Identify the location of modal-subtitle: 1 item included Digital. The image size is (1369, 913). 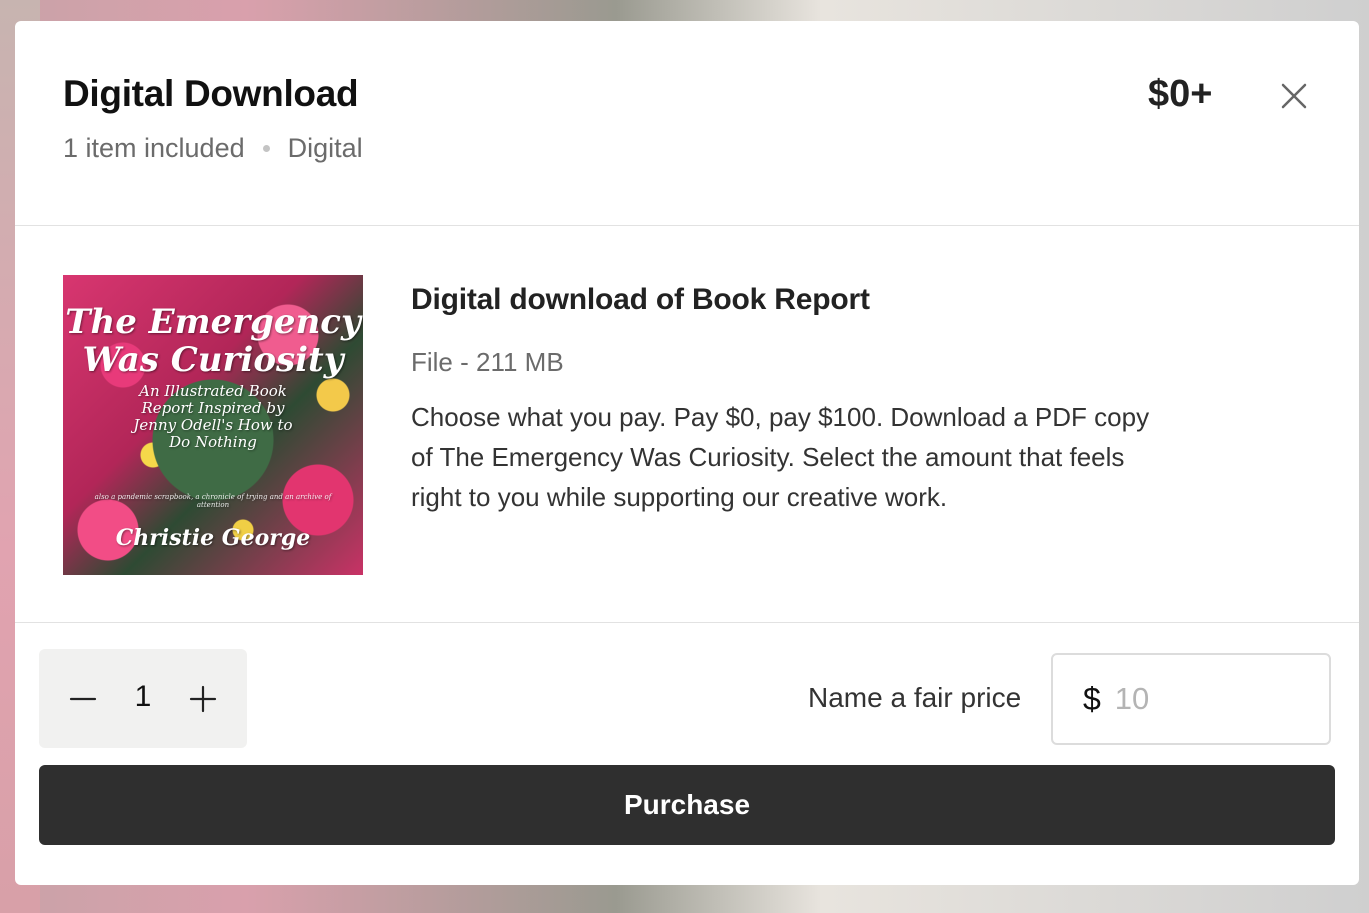
(213, 148).